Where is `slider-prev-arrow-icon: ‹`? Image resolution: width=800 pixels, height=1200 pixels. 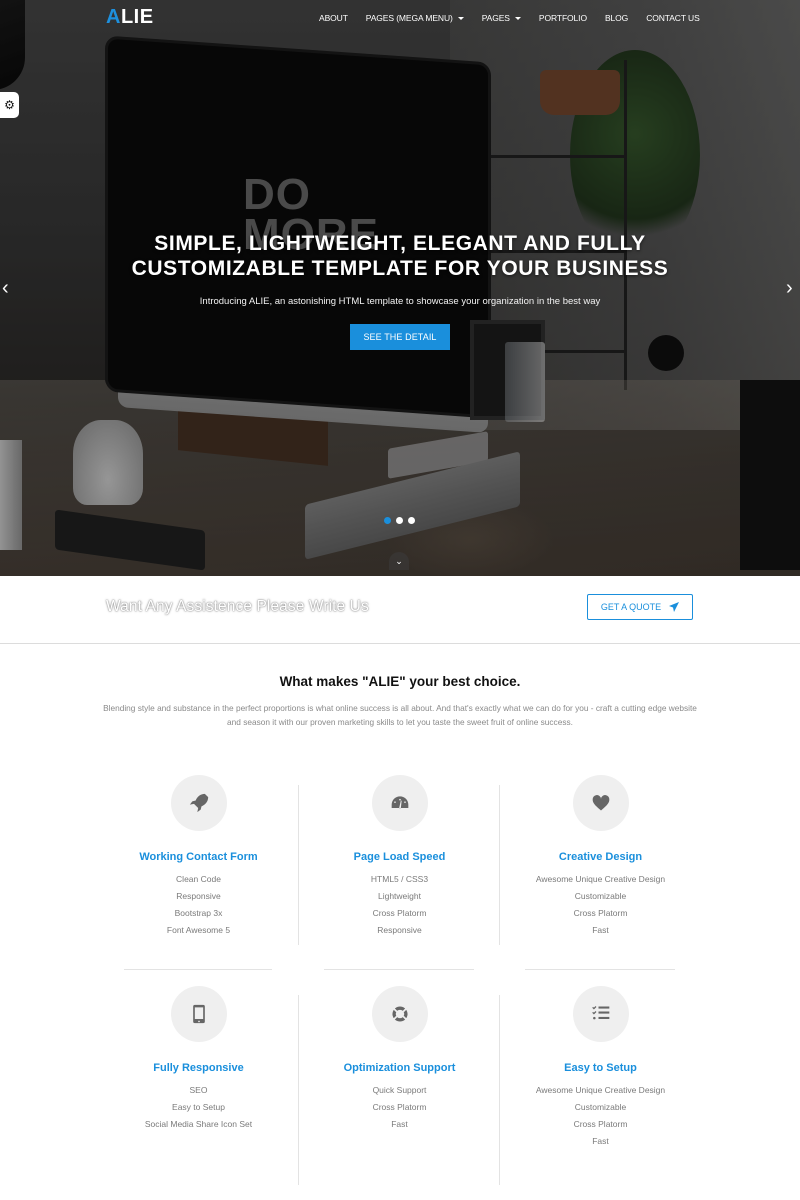 slider-prev-arrow-icon: ‹ is located at coordinates (5, 288).